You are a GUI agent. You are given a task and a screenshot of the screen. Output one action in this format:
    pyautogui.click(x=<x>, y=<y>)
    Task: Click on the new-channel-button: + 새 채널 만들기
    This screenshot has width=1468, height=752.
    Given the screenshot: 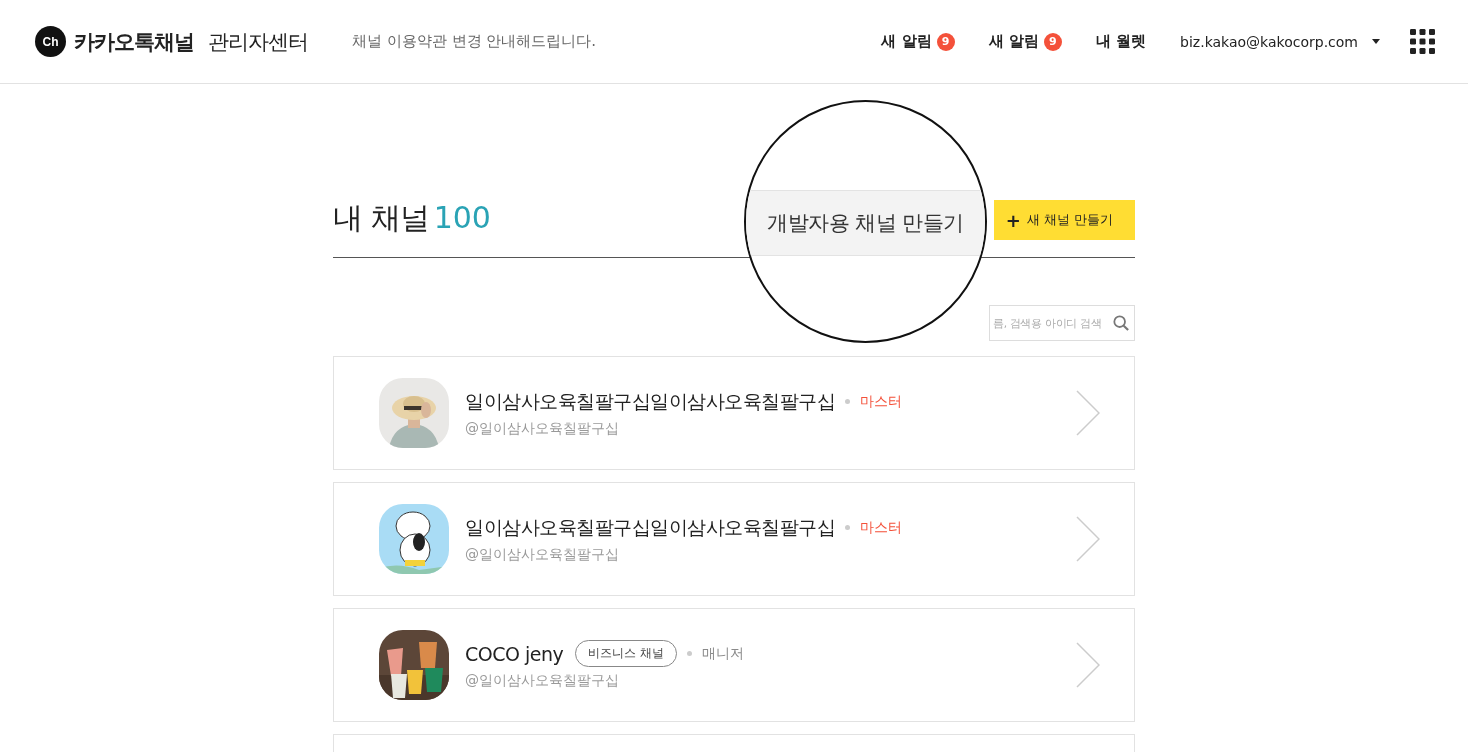 What is the action you would take?
    pyautogui.click(x=1064, y=220)
    